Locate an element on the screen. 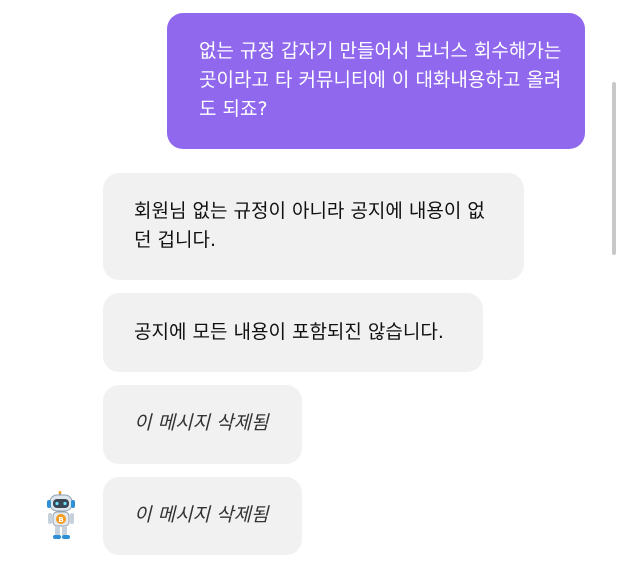 The image size is (618, 572). message-text: 회원님 없는 규정이 아니라 공지에 내용이 없던 겁니다. is located at coordinates (309, 225).